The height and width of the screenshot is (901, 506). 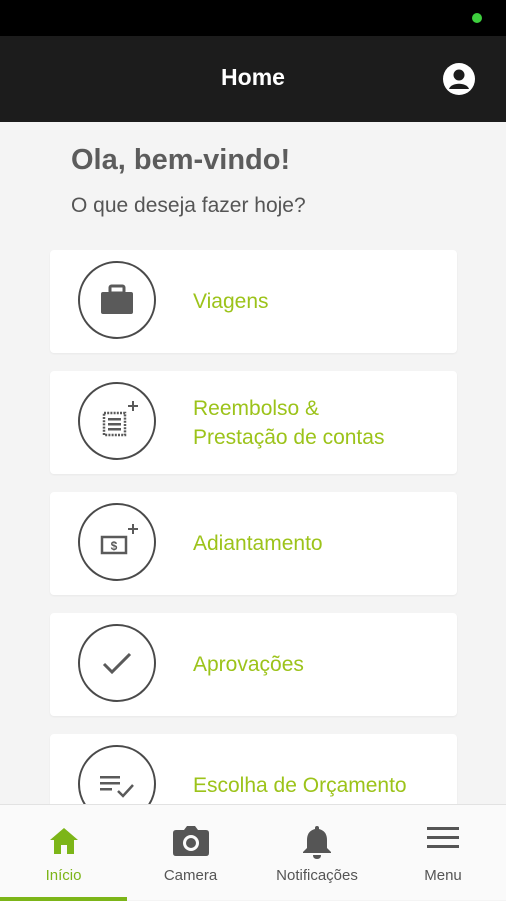 I want to click on nav-item-camera: Camera, so click(x=190, y=853).